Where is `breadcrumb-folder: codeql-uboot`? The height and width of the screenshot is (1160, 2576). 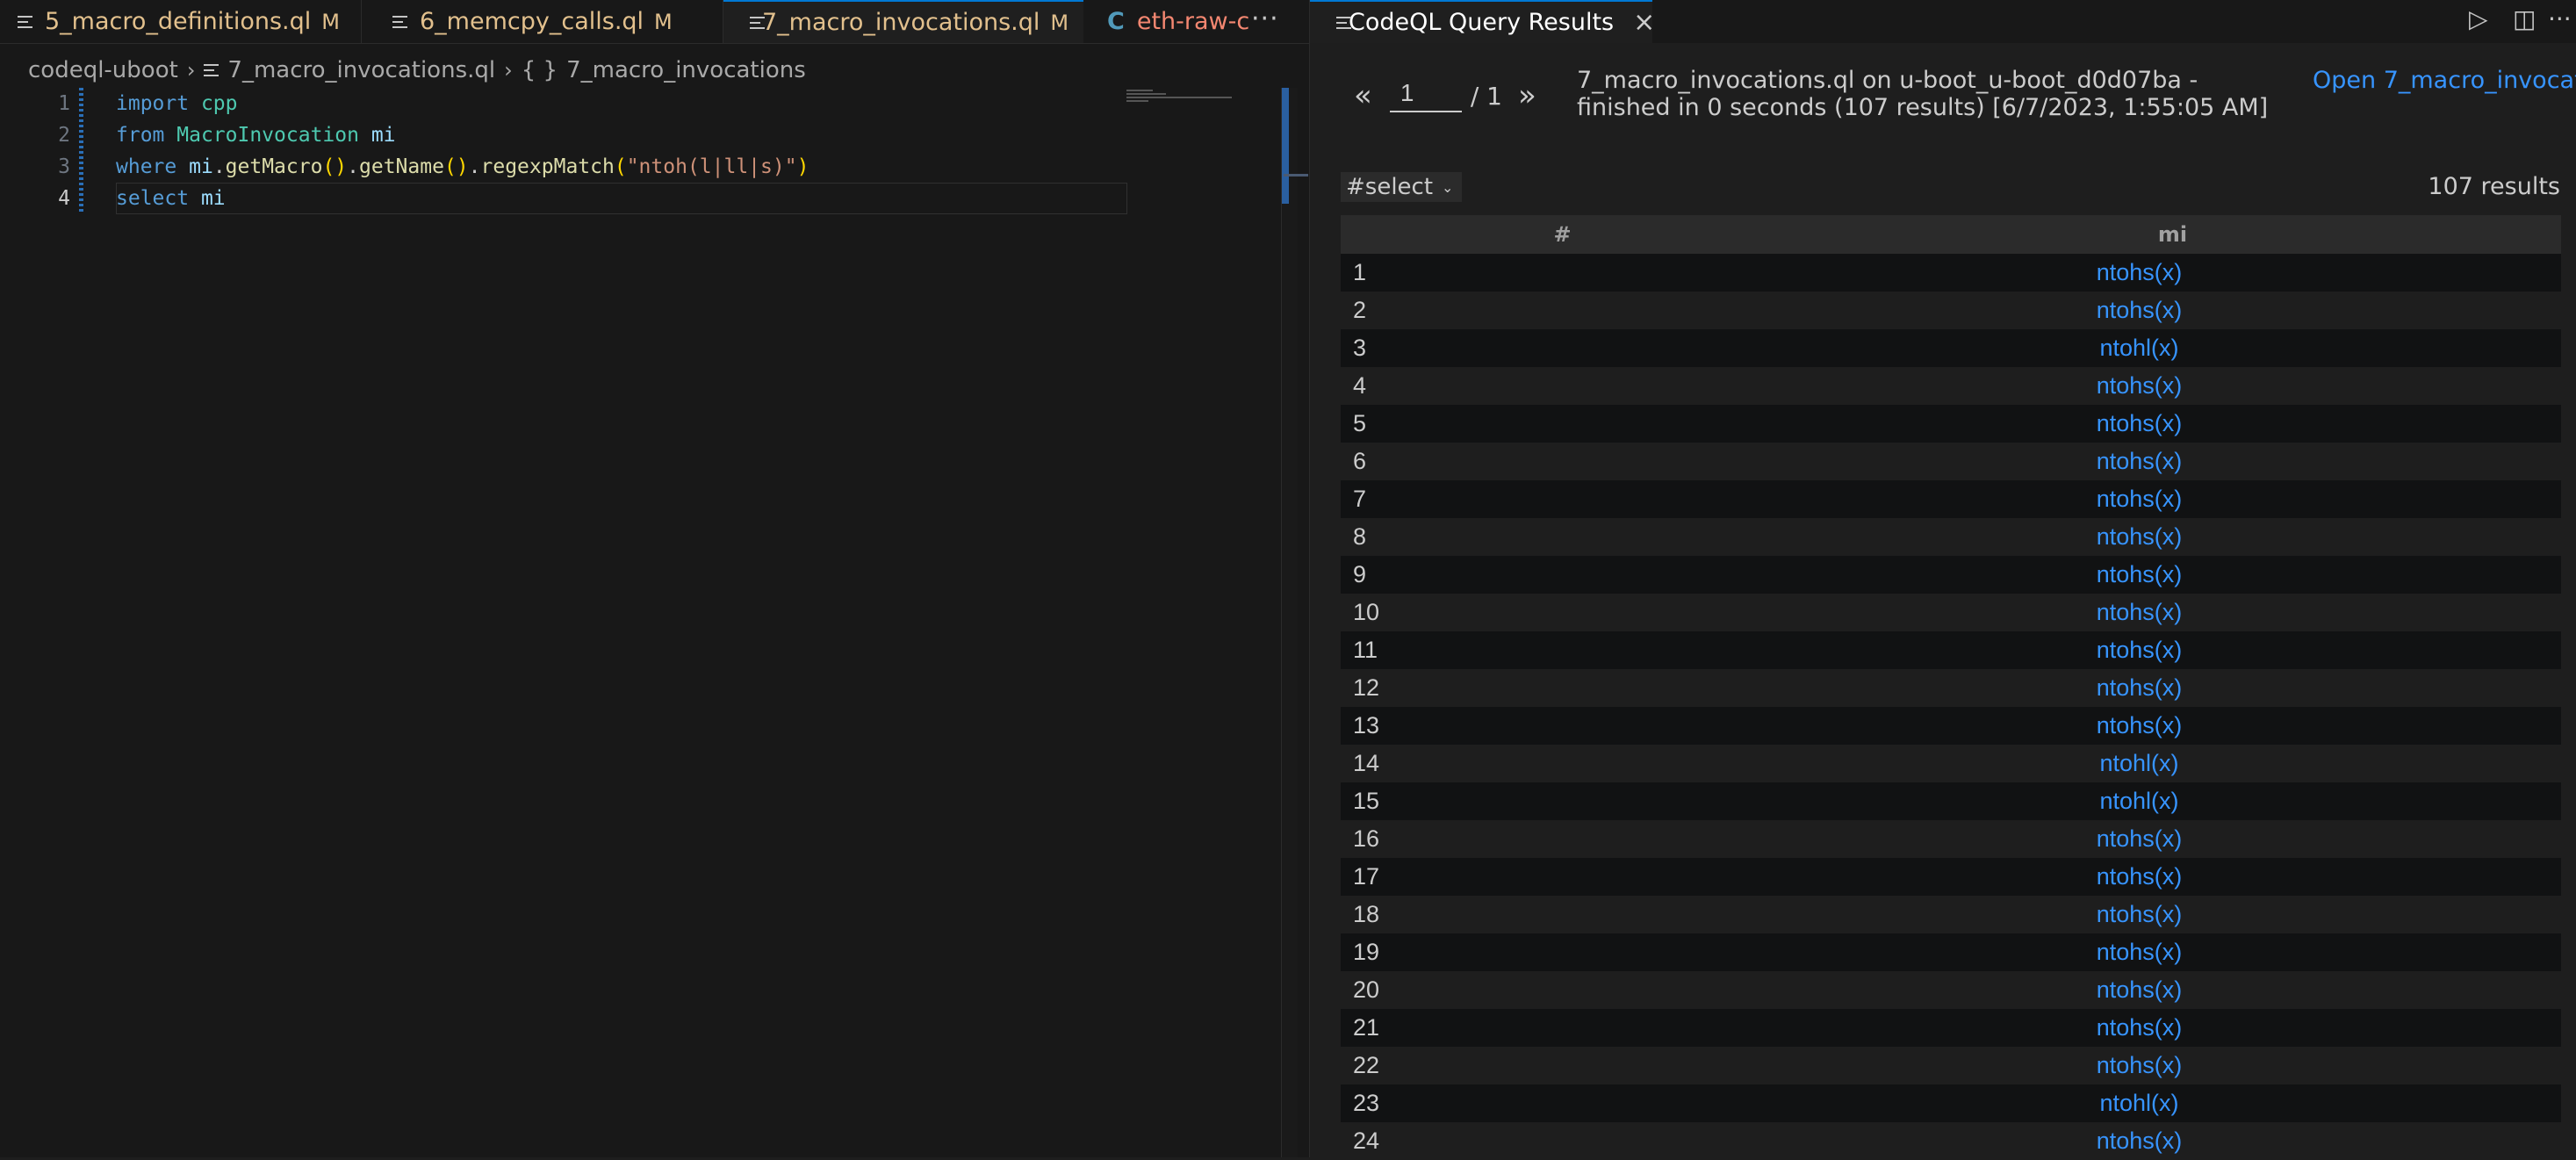 breadcrumb-folder: codeql-uboot is located at coordinates (103, 70).